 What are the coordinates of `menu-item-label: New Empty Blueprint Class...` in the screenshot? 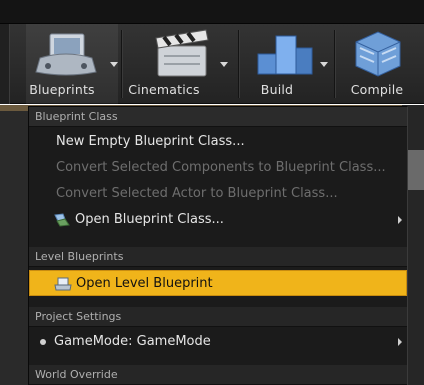 It's located at (150, 141).